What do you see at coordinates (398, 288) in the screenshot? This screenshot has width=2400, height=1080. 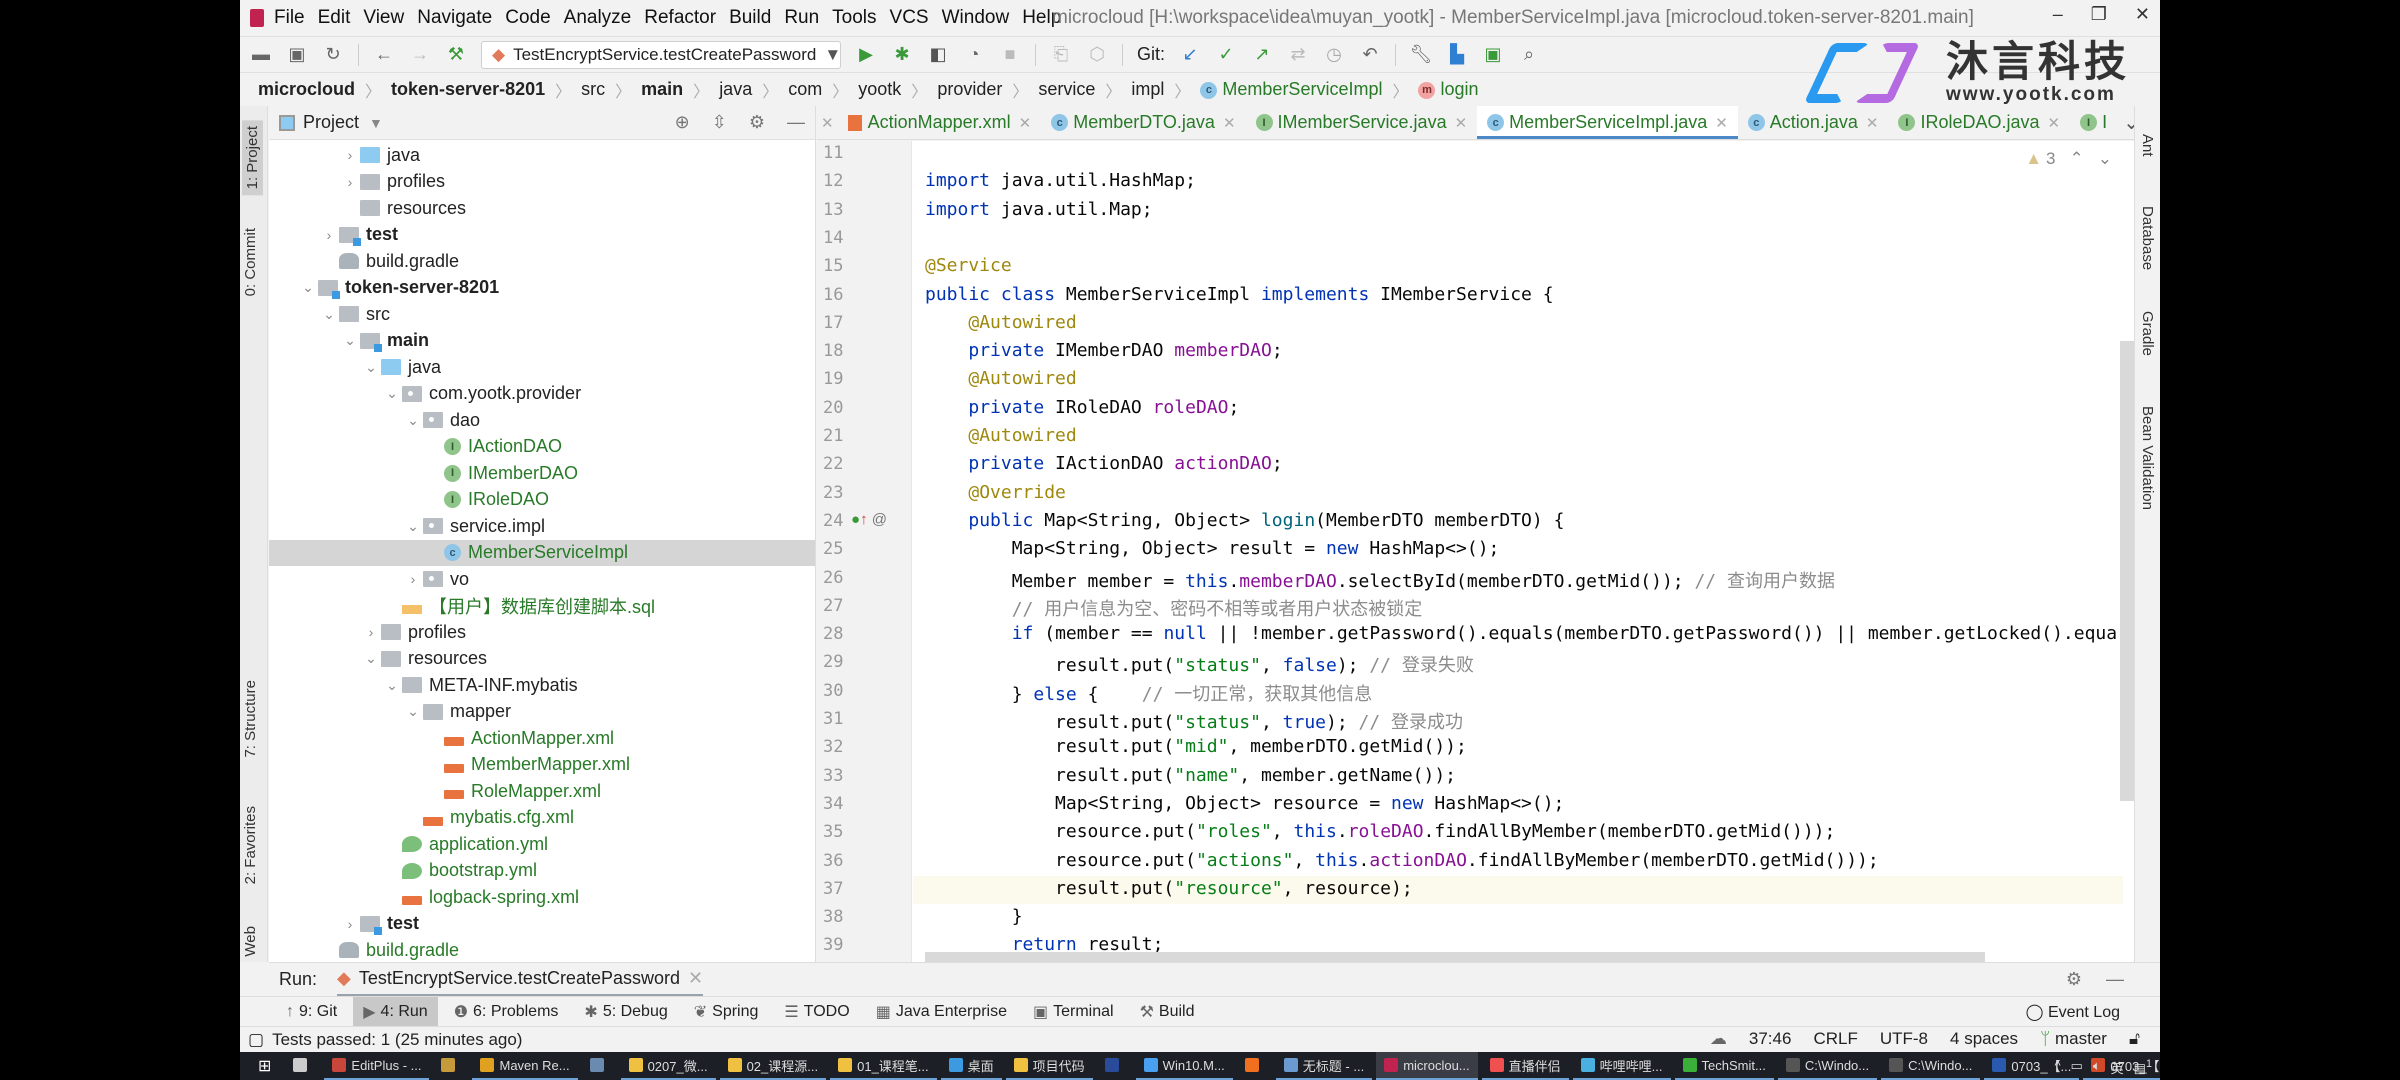 I see `tree-item: ⌄ token-server-8201` at bounding box center [398, 288].